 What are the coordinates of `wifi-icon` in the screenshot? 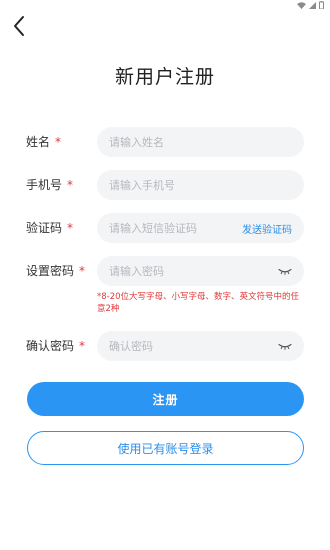 It's located at (301, 5).